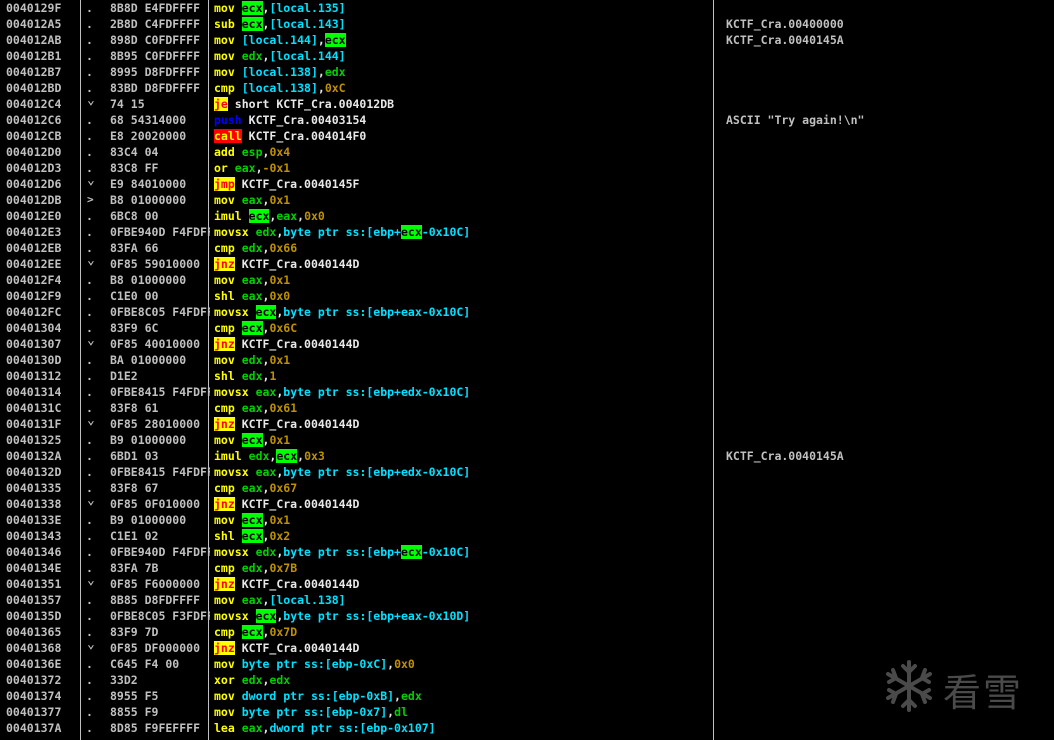 The width and height of the screenshot is (1054, 740). I want to click on instruction-cell: jnz KCTF_Cra.0040144D, so click(286, 424).